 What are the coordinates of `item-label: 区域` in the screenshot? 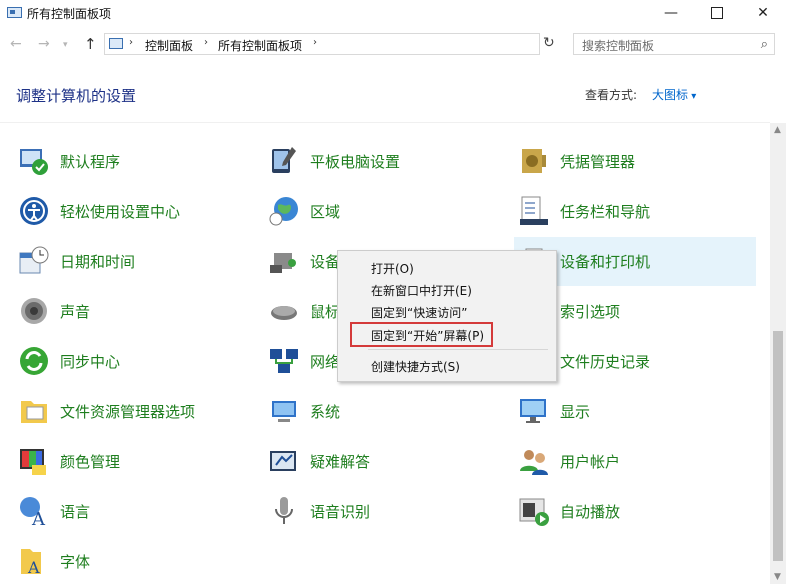 It's located at (325, 212).